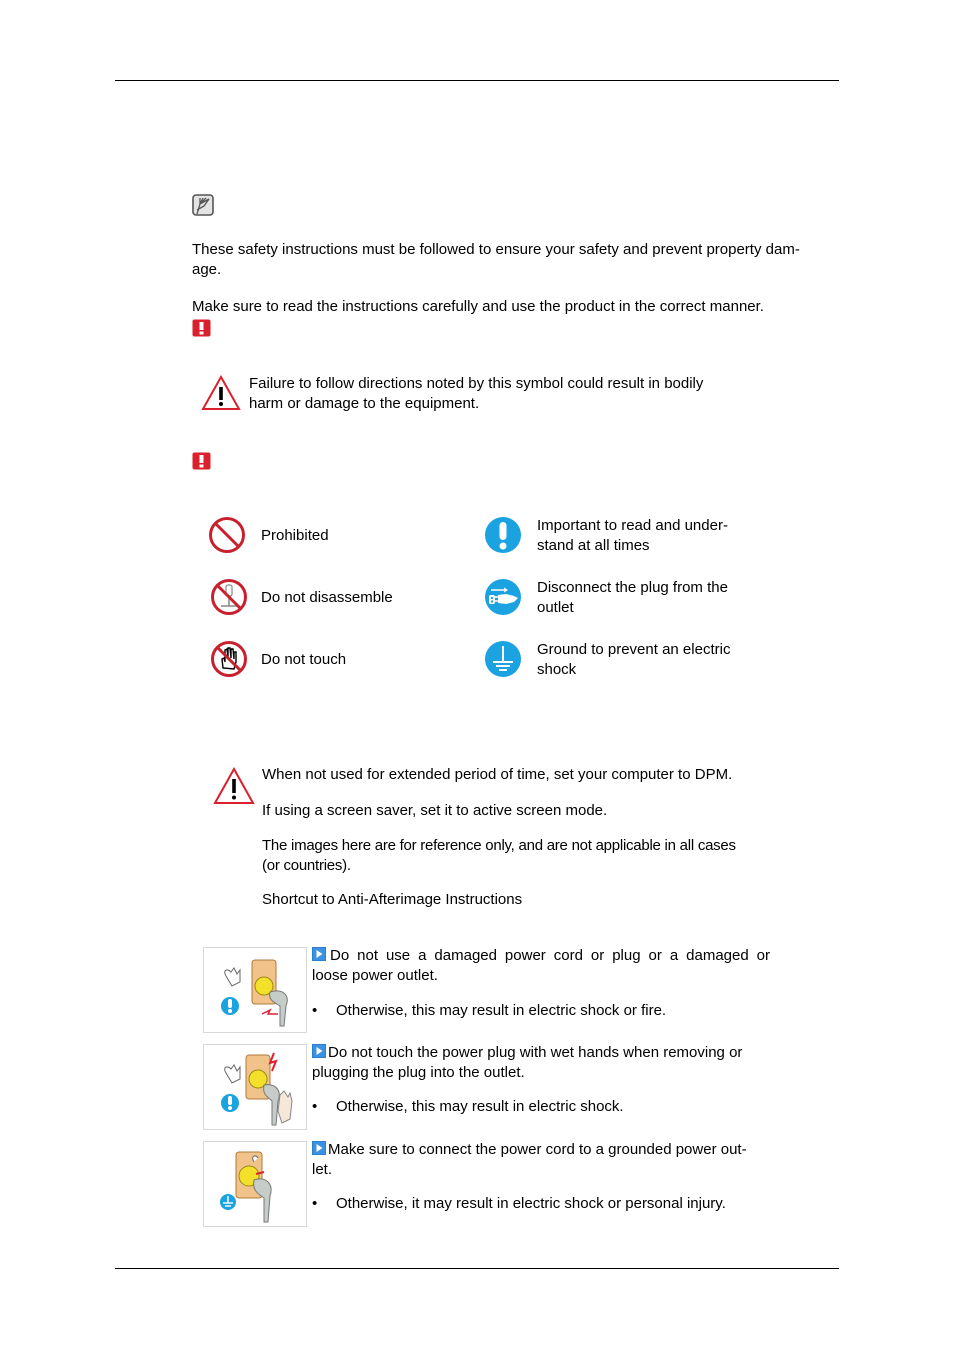 The height and width of the screenshot is (1350, 954). I want to click on notice-line: (or countries)., so click(306, 865).